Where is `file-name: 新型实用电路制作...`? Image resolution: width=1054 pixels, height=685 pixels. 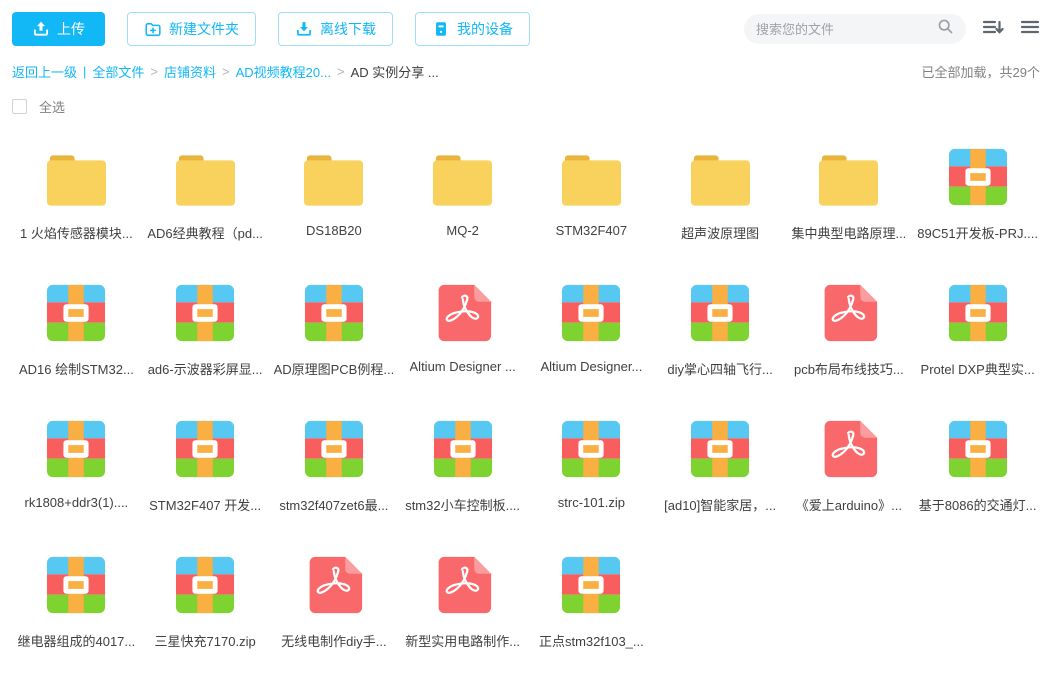 file-name: 新型实用电路制作... is located at coordinates (463, 641).